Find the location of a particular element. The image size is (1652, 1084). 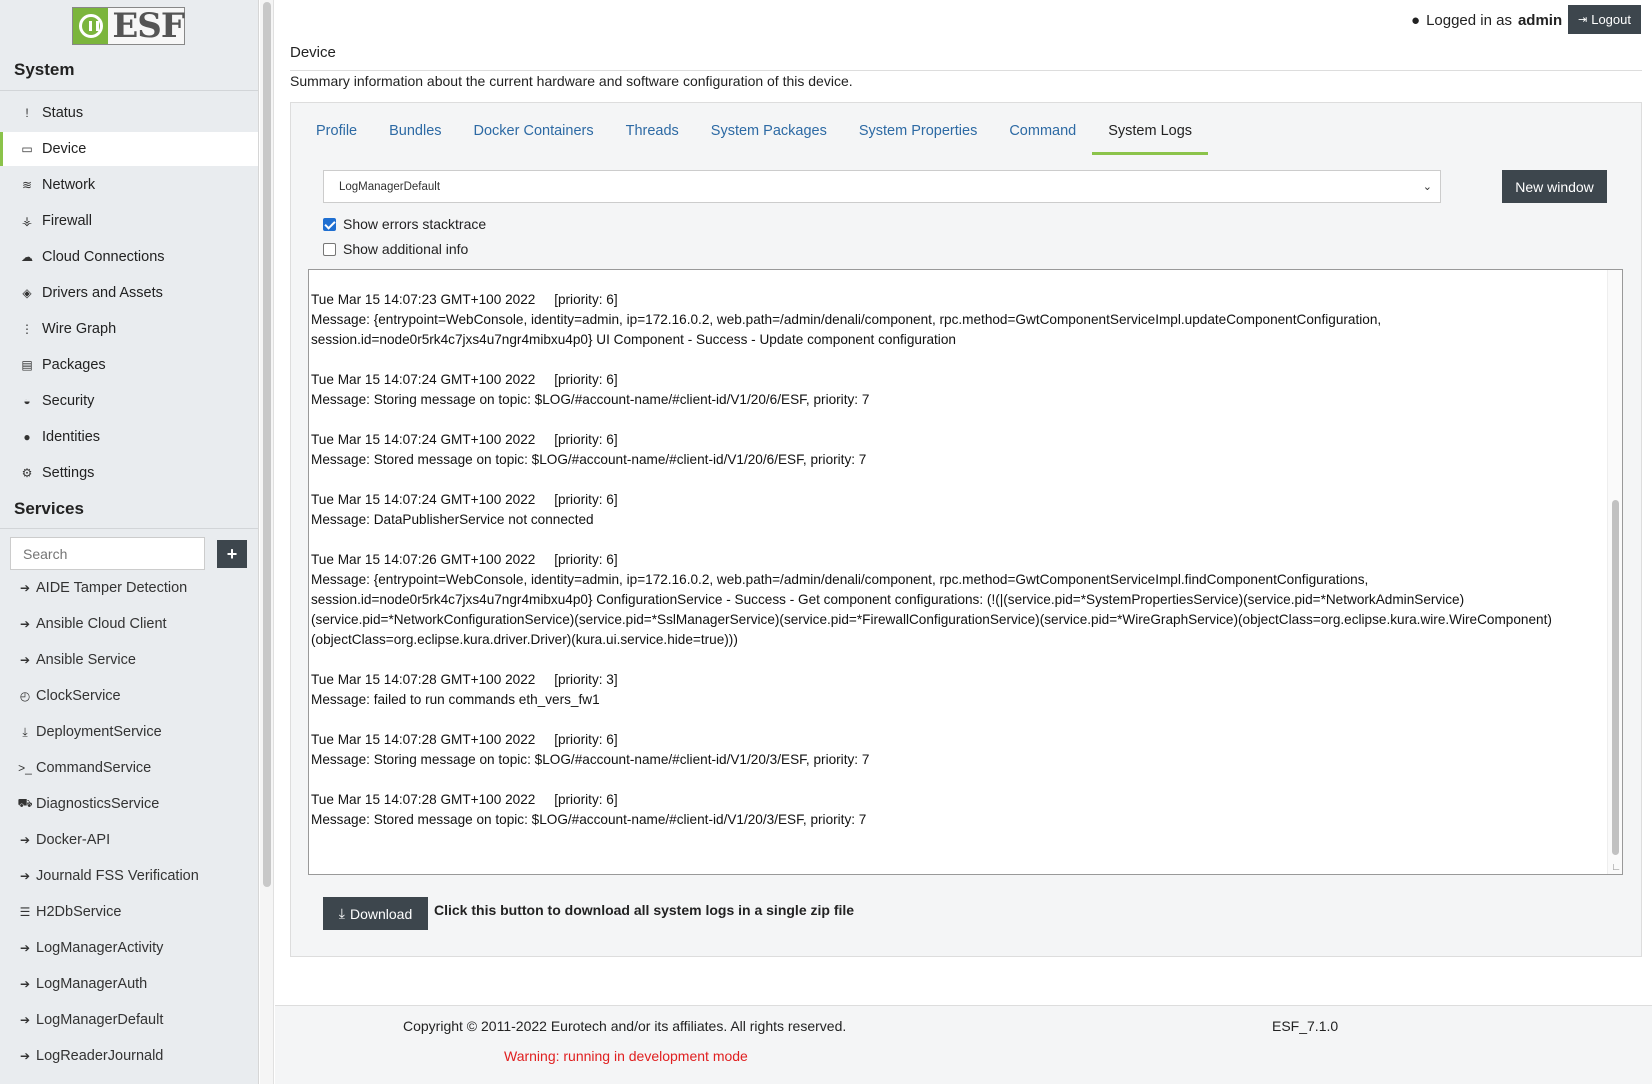

show-stacktrace-checkbox is located at coordinates (329, 224).